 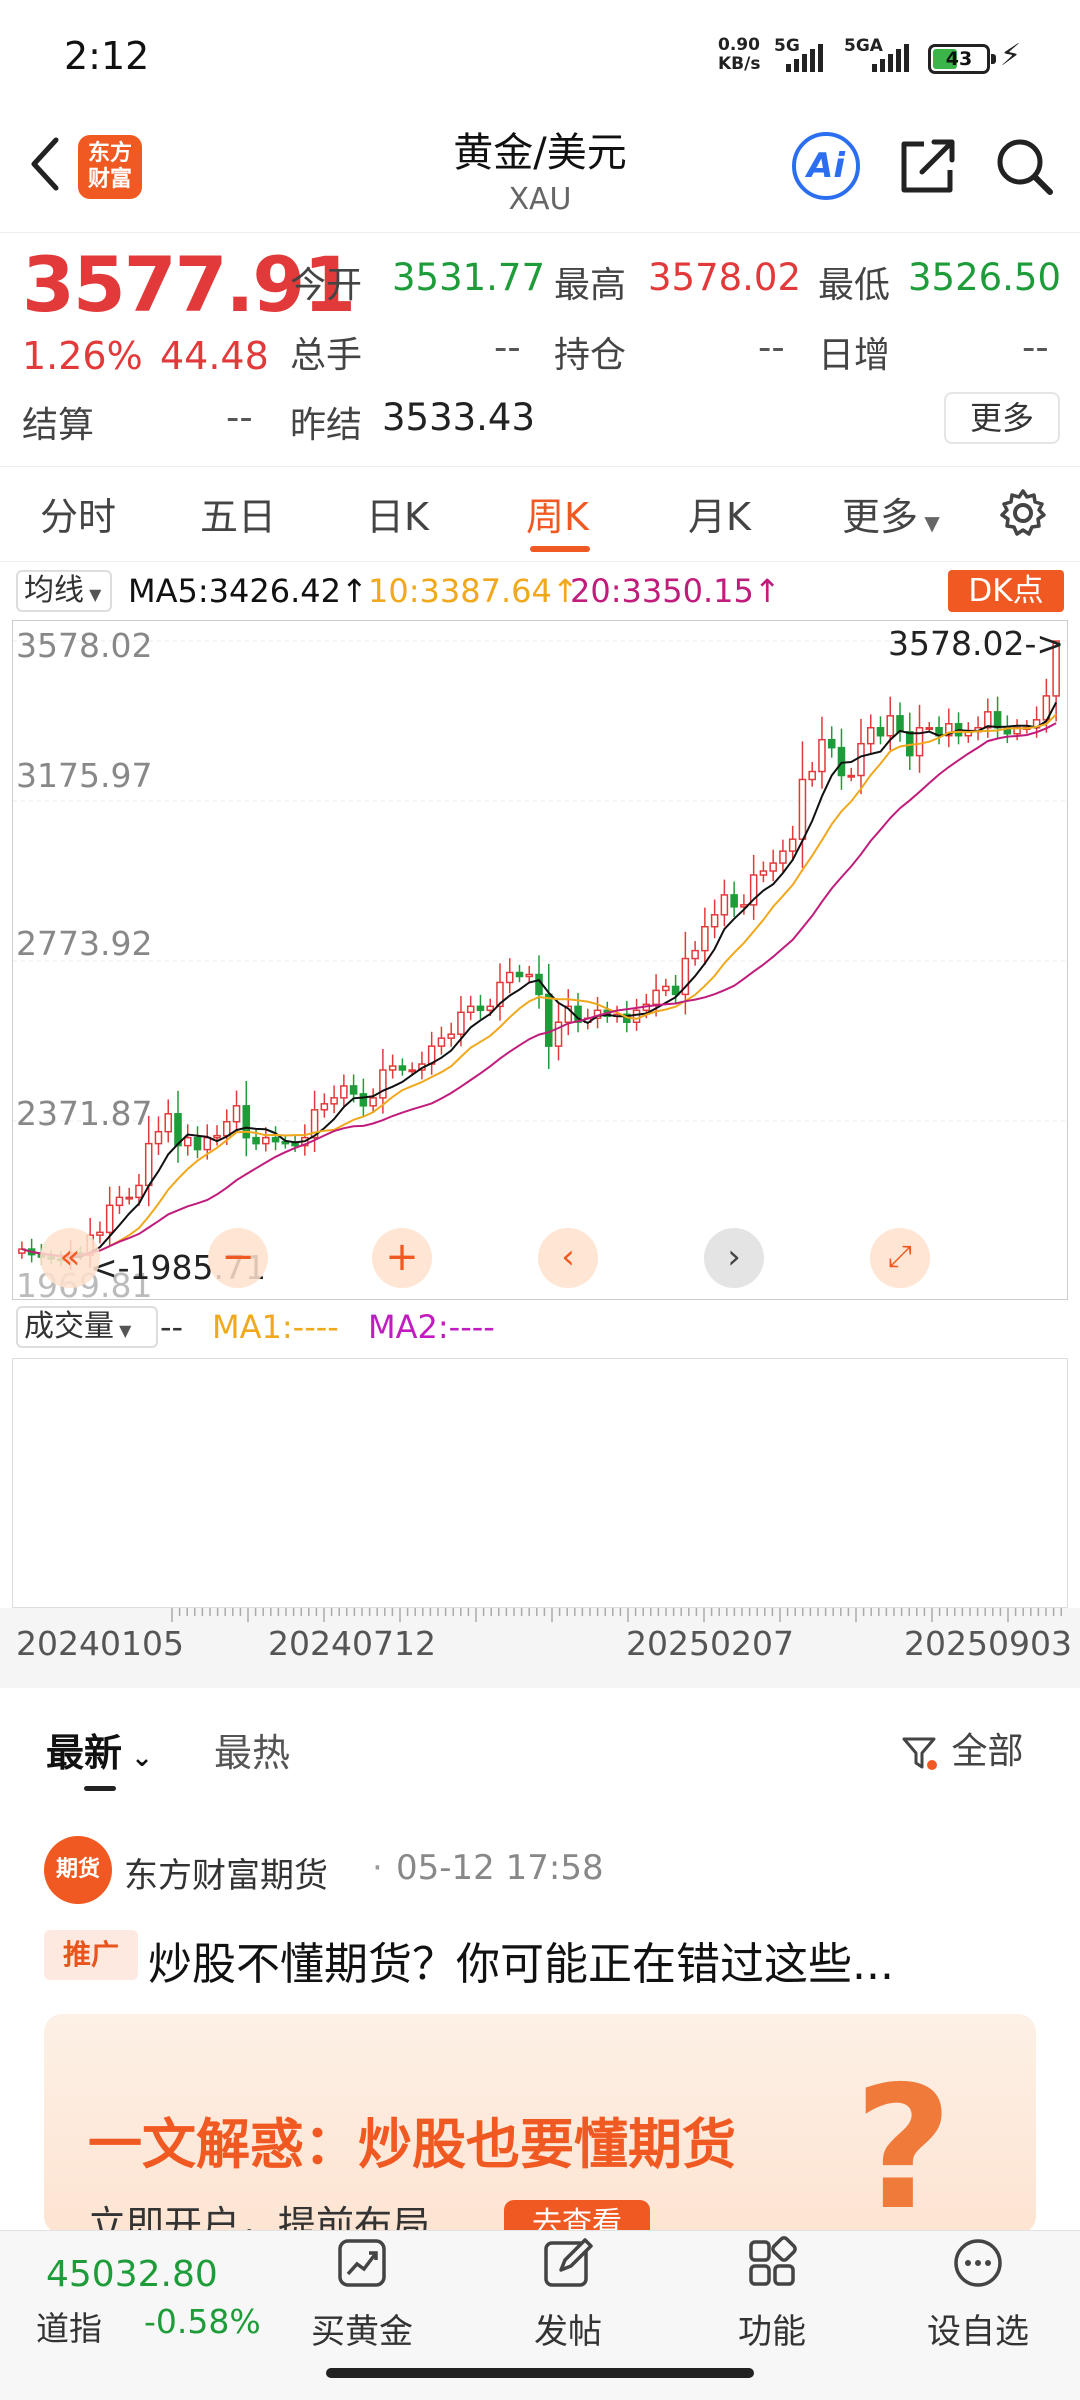 What do you see at coordinates (772, 2294) in the screenshot?
I see `nav-functions: 功能` at bounding box center [772, 2294].